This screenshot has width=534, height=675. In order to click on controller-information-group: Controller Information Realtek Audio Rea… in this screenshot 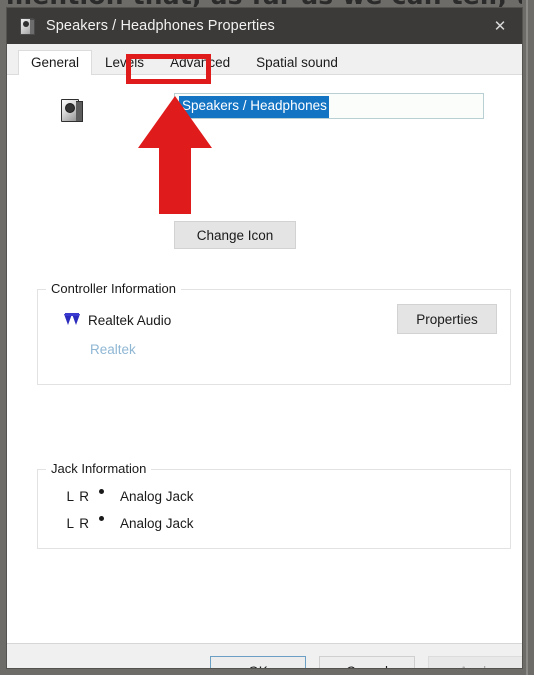, I will do `click(274, 333)`.